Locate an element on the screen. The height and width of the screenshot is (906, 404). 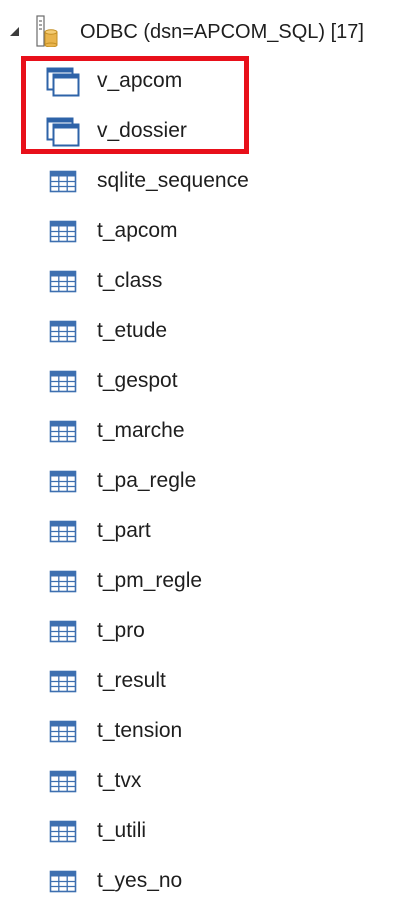
tree-node-table: t_tvx is located at coordinates (202, 781).